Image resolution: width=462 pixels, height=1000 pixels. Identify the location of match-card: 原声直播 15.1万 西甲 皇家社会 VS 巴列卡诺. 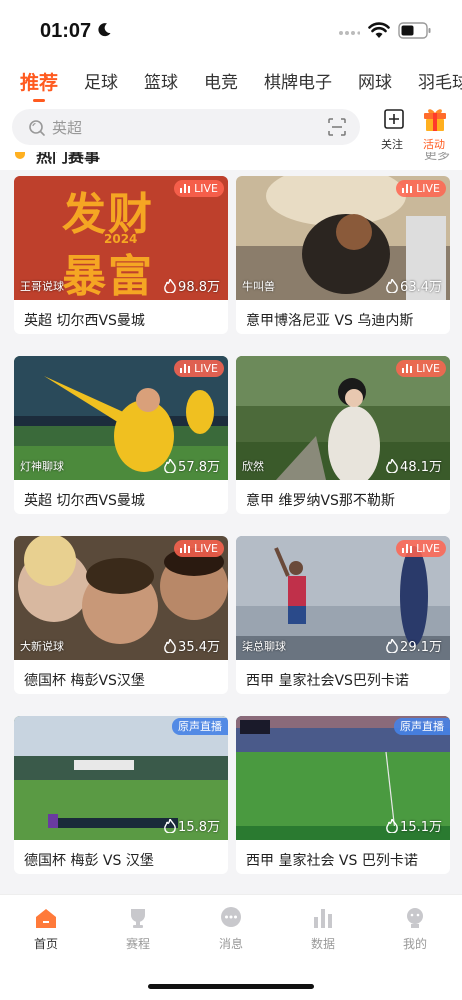
(343, 795).